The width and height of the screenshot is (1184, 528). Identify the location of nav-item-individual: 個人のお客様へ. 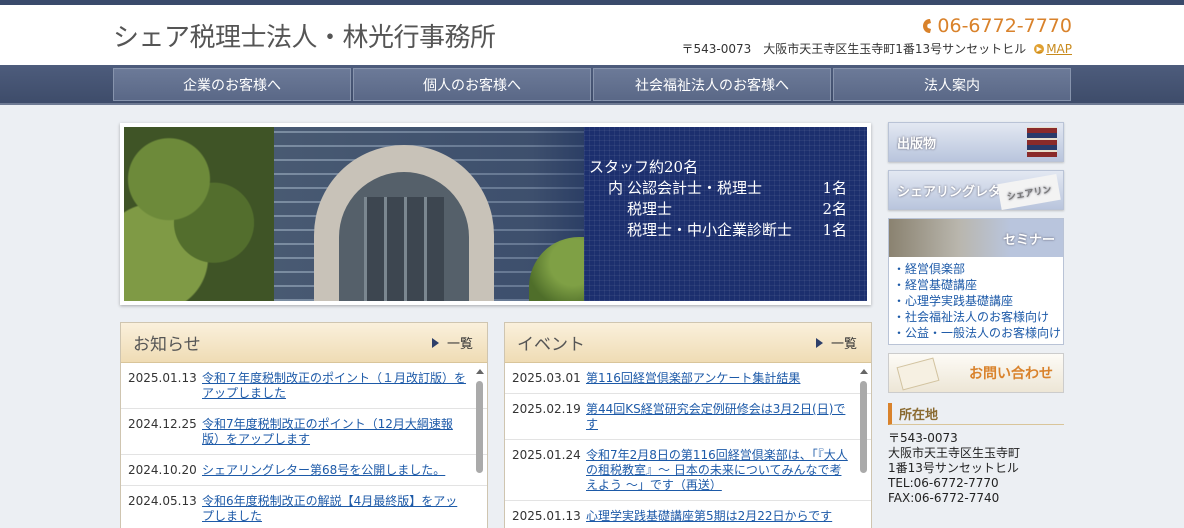
(472, 84).